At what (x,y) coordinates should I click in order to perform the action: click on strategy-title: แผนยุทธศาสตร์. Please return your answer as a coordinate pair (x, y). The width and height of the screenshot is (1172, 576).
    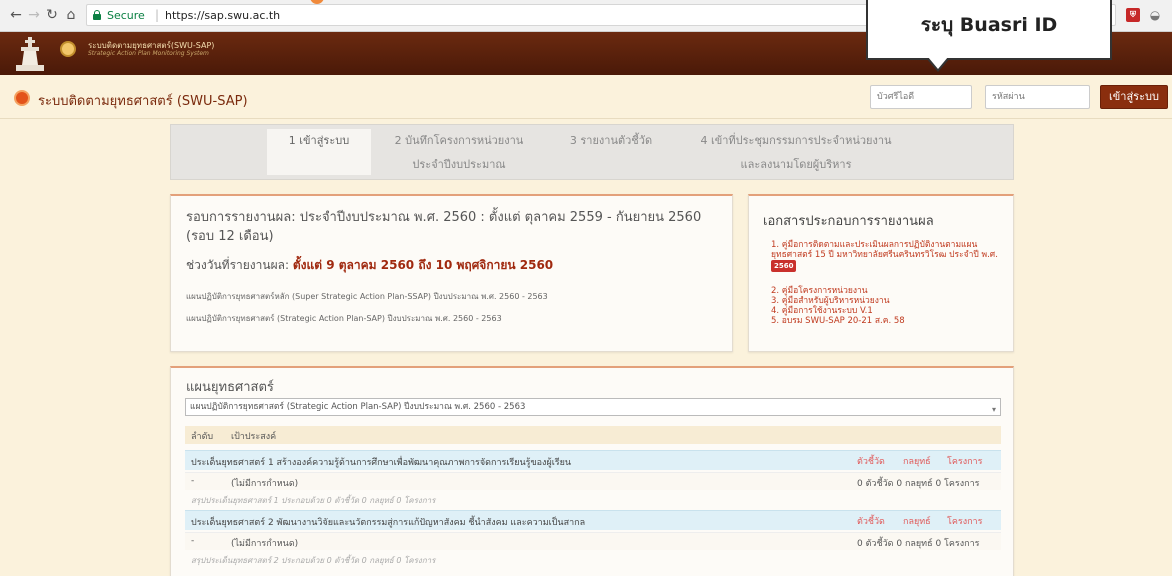
    Looking at the image, I should click on (230, 387).